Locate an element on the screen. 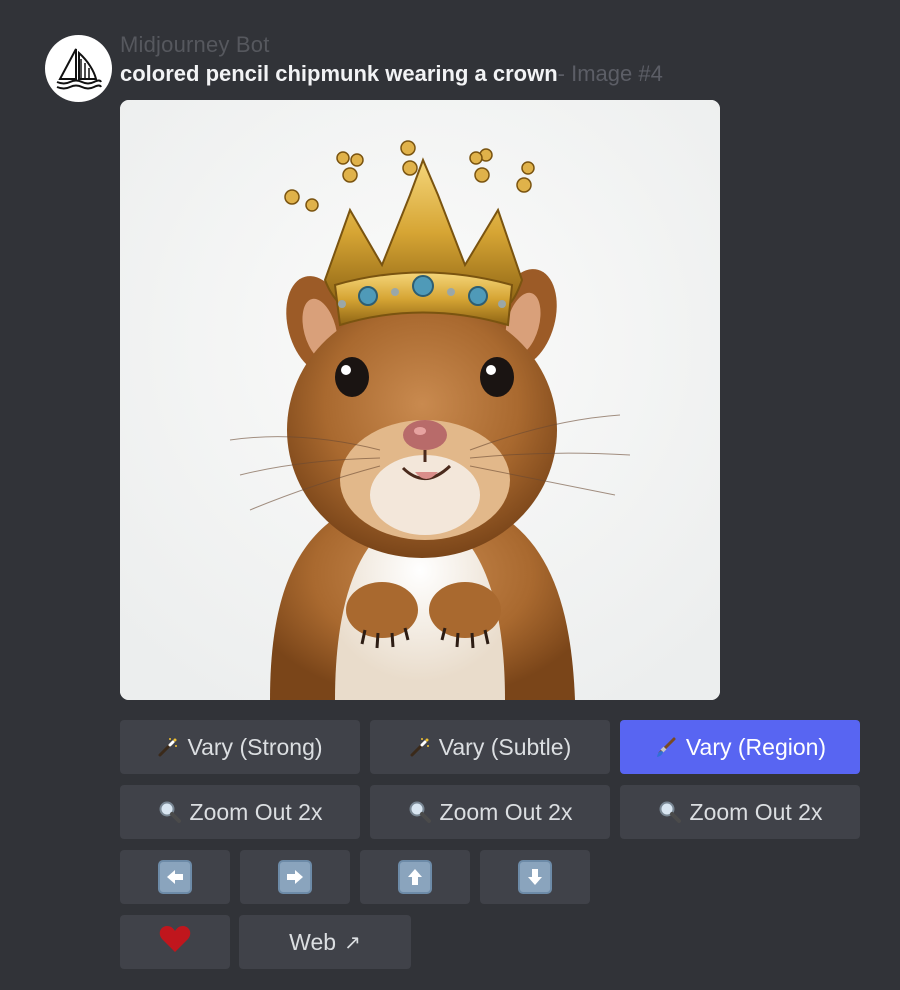 The height and width of the screenshot is (990, 900). arrow-right-icon is located at coordinates (295, 877).